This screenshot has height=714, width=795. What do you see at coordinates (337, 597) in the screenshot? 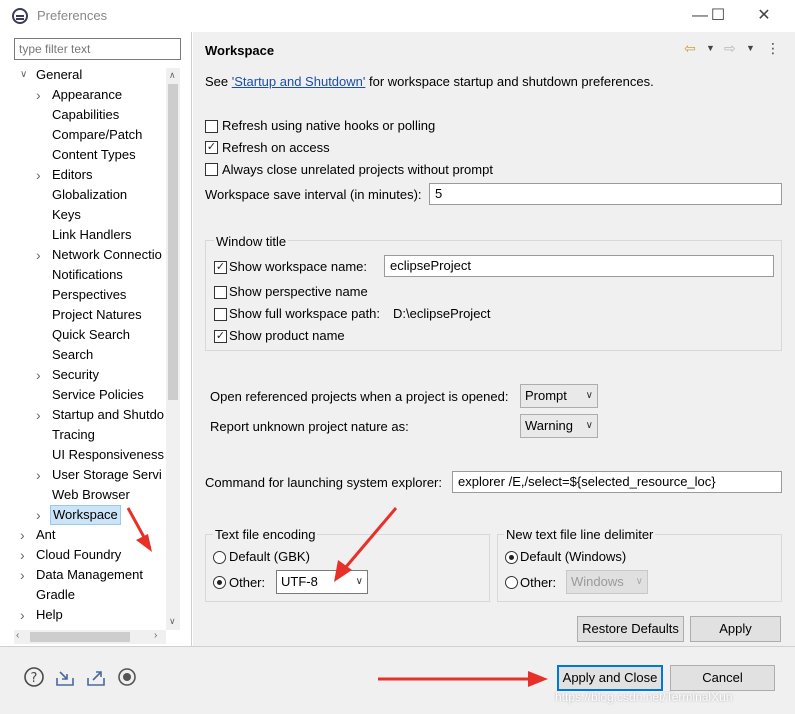
I see `annotation-arrows` at bounding box center [337, 597].